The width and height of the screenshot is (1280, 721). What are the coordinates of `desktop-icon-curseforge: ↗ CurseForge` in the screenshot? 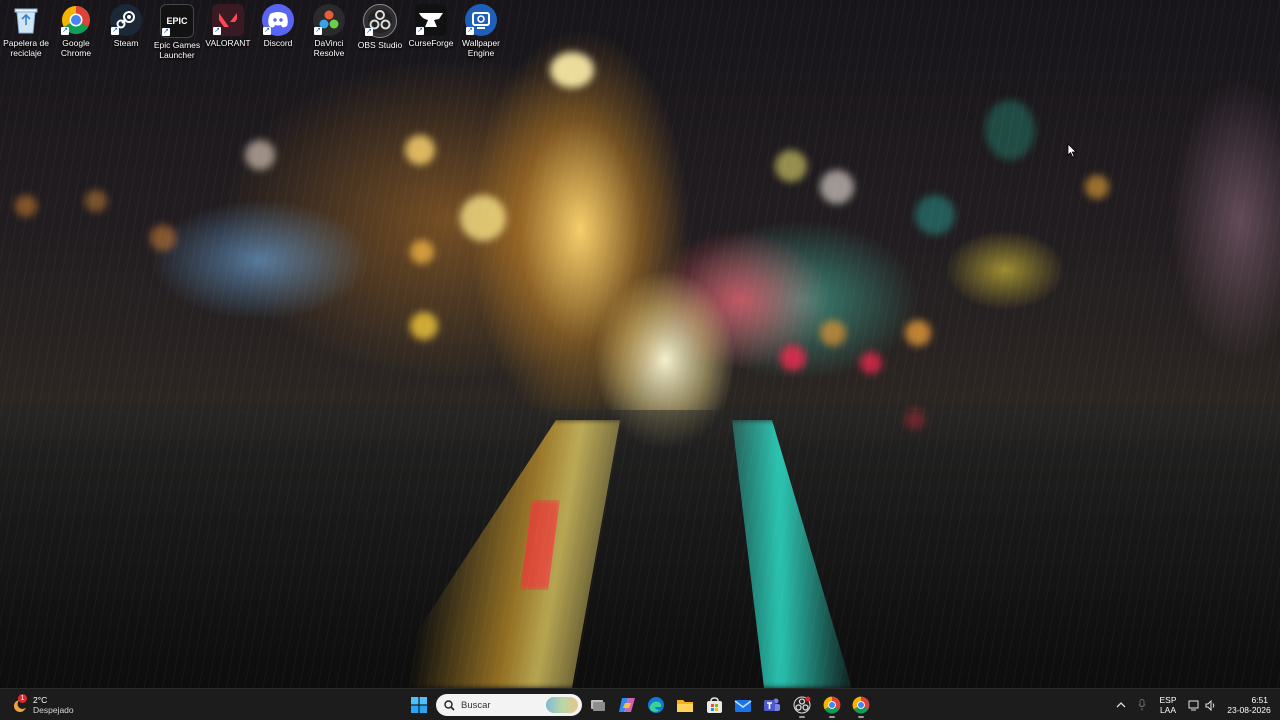 It's located at (431, 26).